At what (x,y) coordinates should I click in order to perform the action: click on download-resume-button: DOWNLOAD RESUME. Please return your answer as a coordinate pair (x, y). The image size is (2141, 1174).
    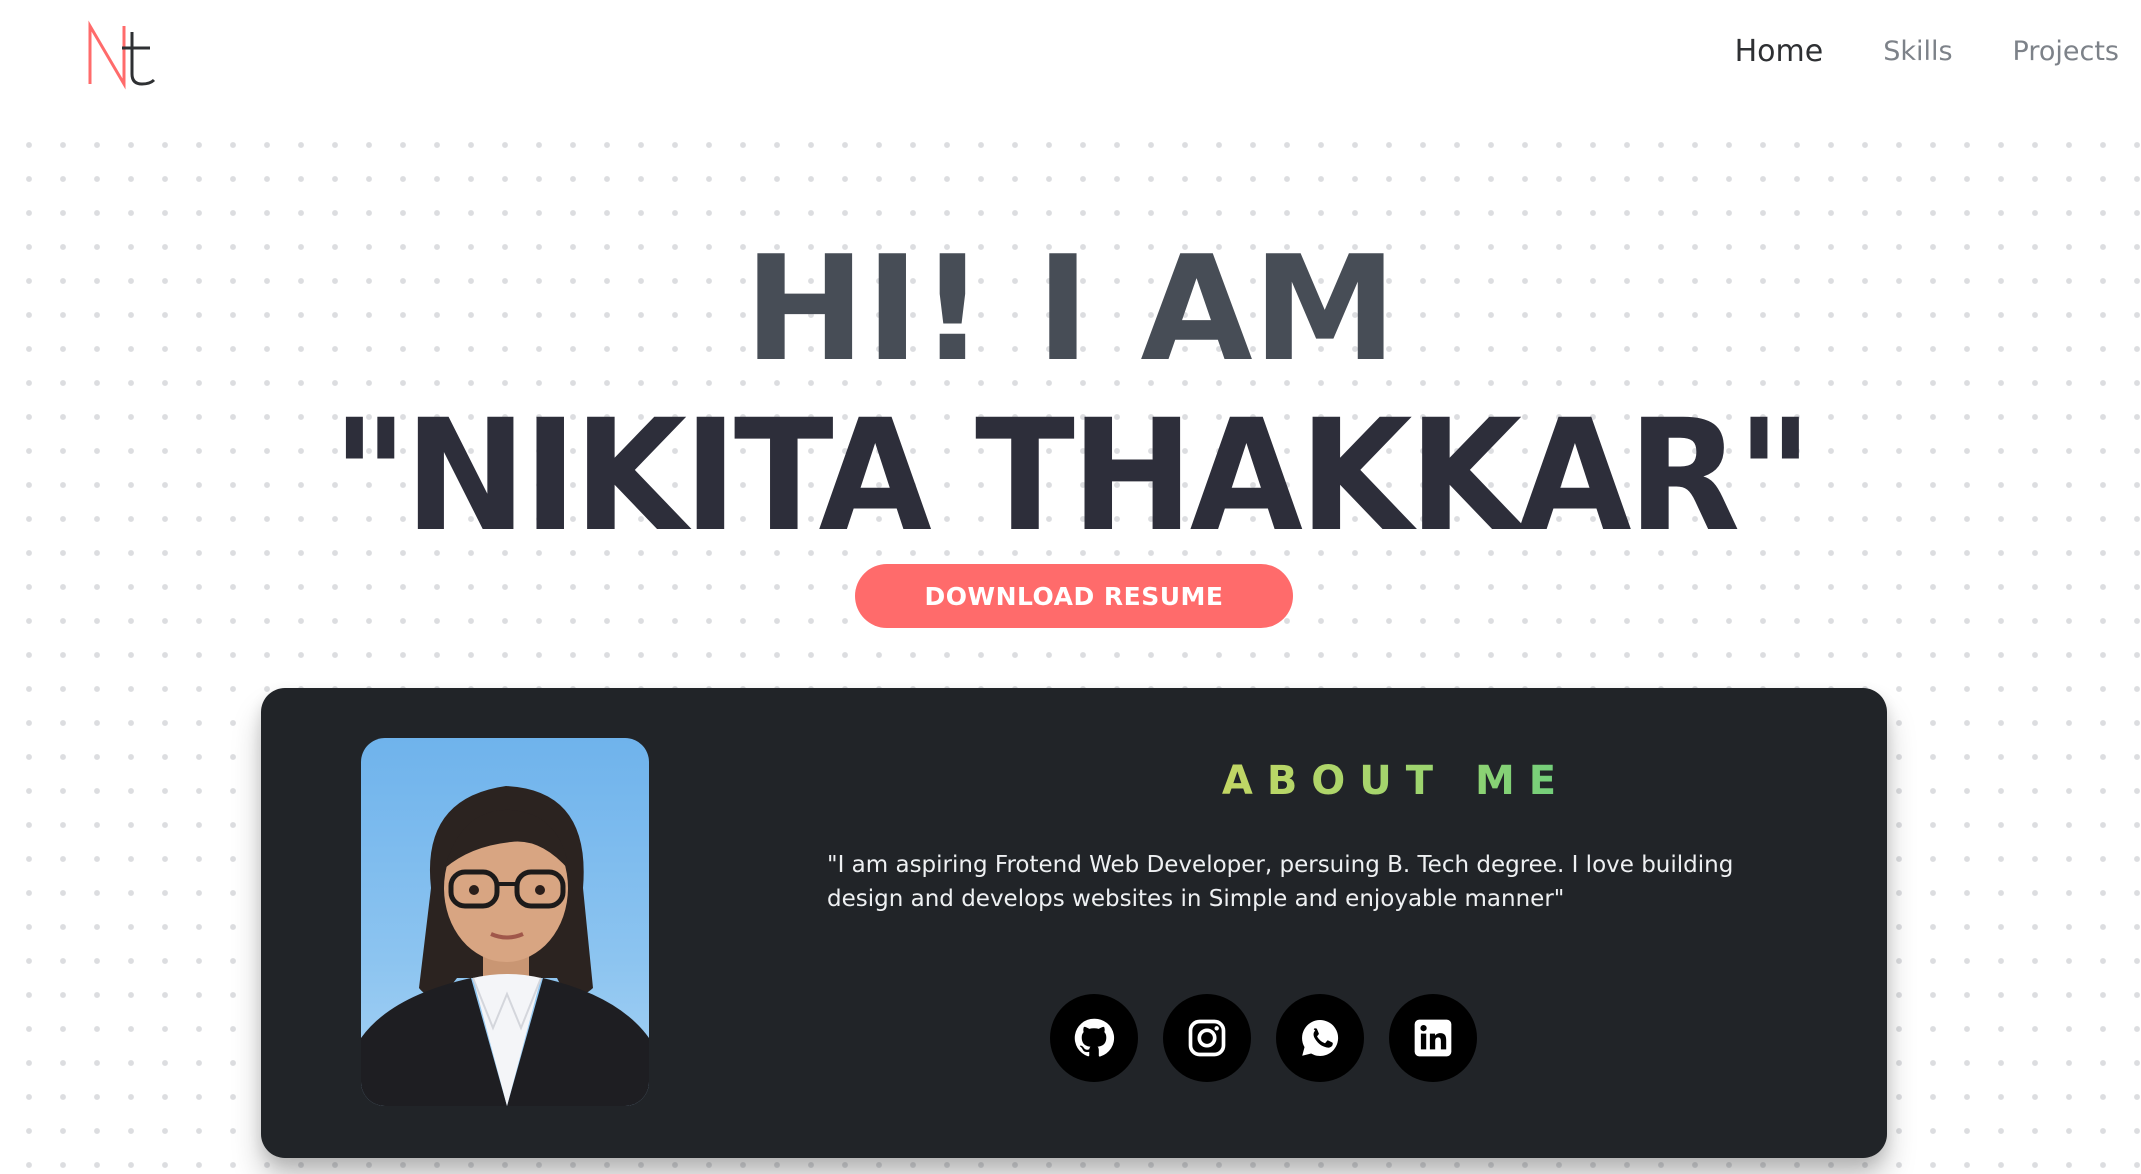
    Looking at the image, I should click on (1074, 596).